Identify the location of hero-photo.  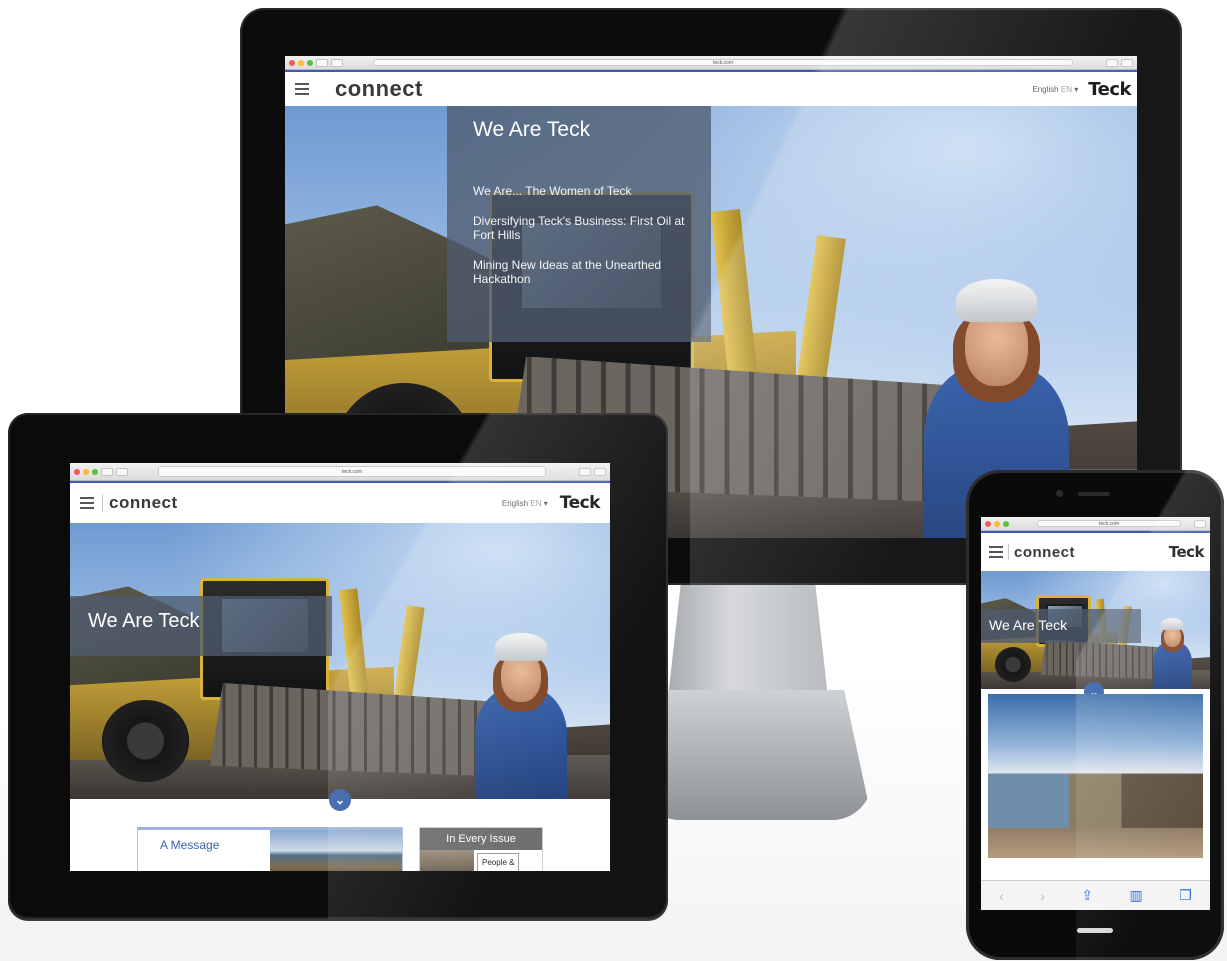
(340, 661).